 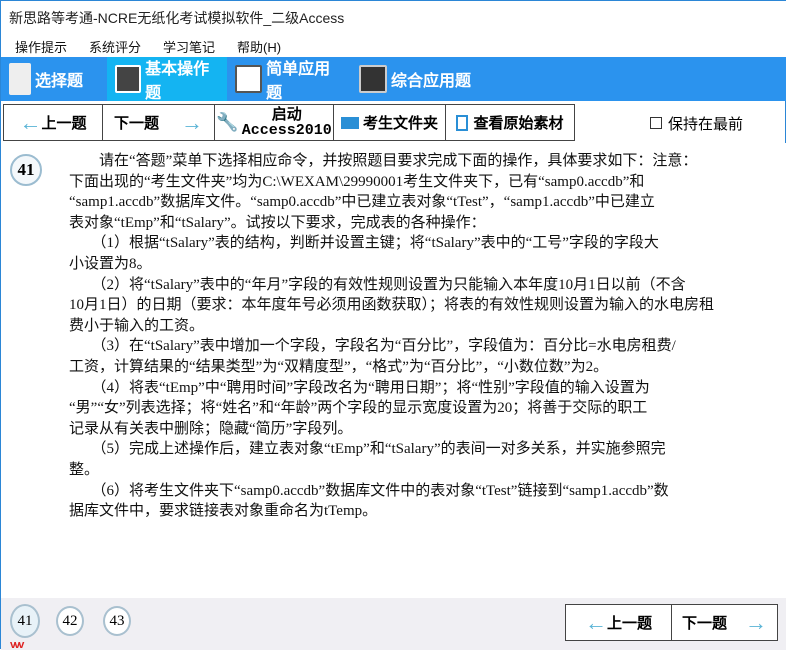 I want to click on question-line: 小设置为8。, so click(x=110, y=263).